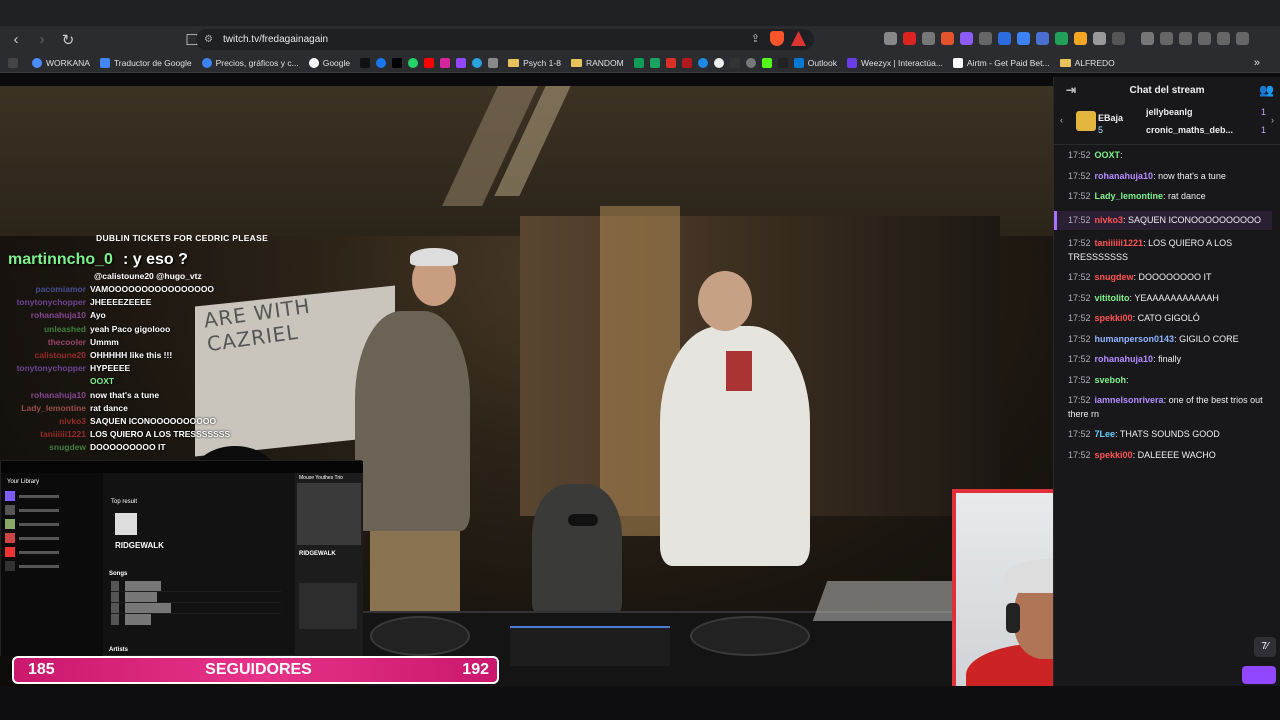  Describe the element at coordinates (1061, 120) in the screenshot. I see `chevron-left-icon: ‹` at that location.